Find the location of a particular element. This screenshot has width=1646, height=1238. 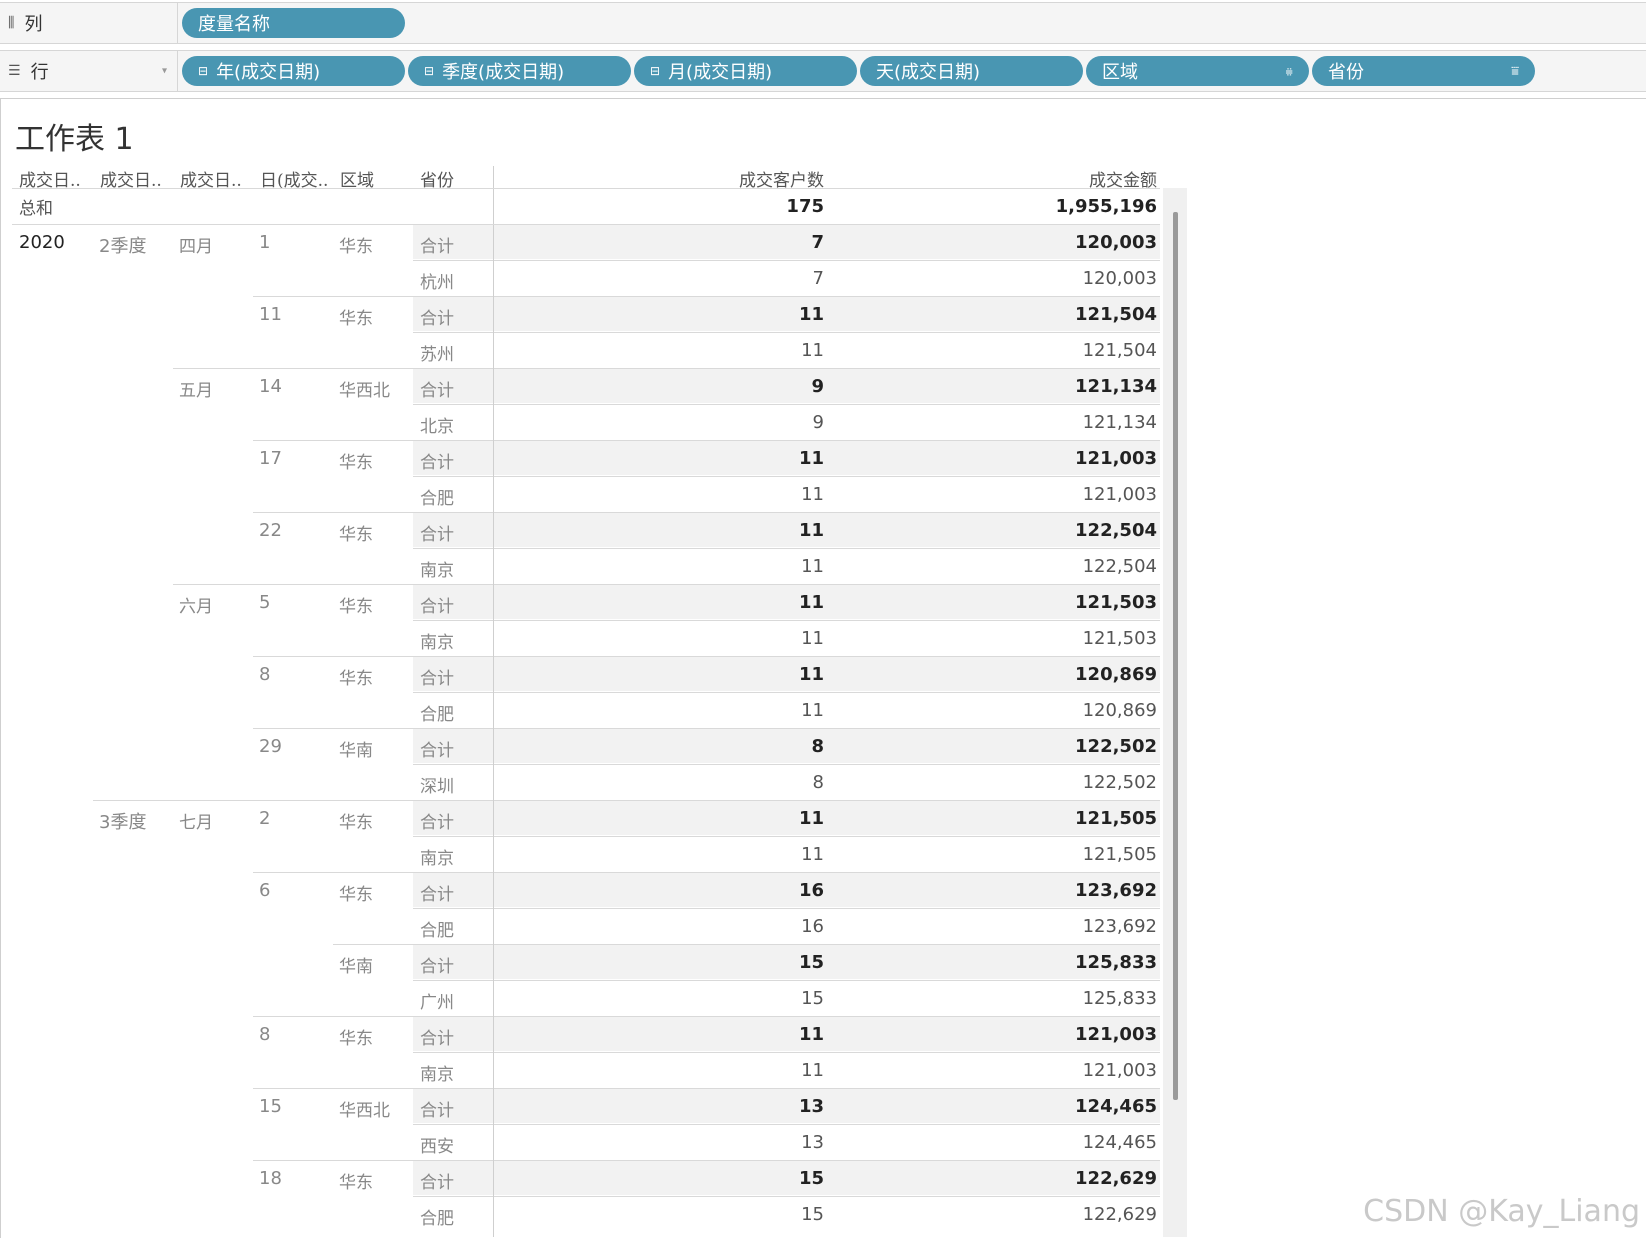

cell-region: 华西北 is located at coordinates (364, 1108).